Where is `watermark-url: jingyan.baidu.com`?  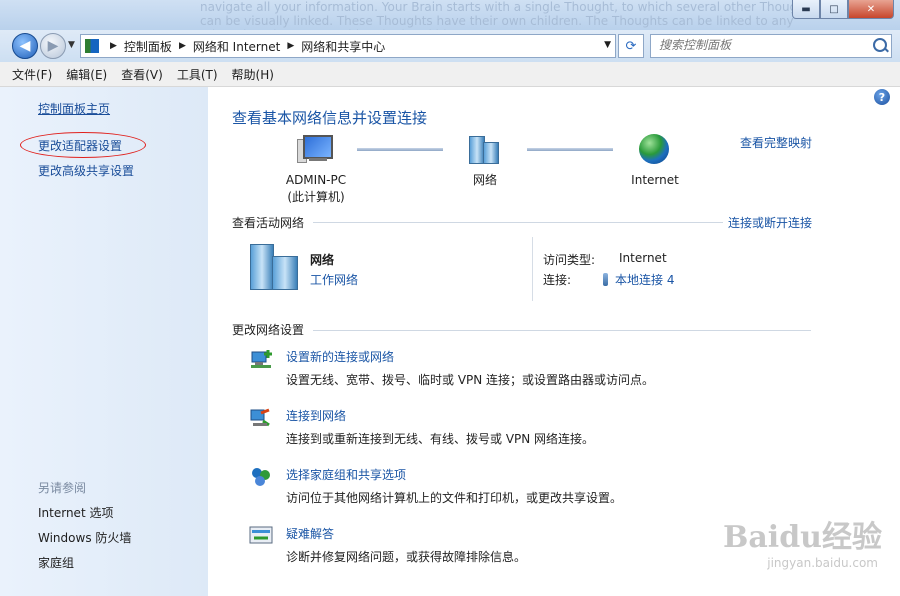
watermark-url: jingyan.baidu.com is located at coordinates (822, 563).